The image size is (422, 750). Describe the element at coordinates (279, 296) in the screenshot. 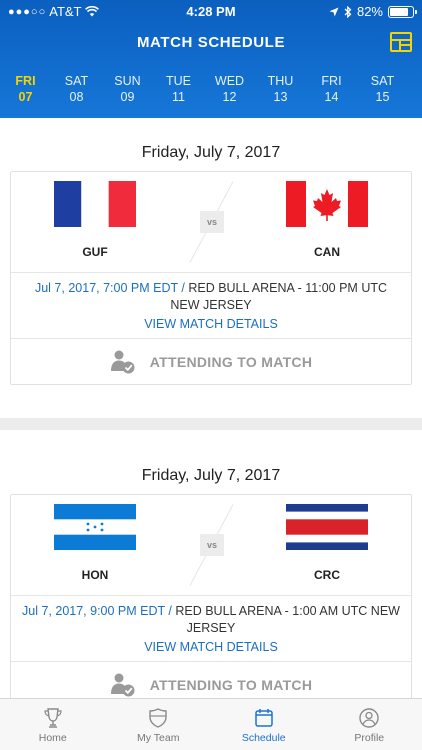

I see `match-venue: RED BULL ARENA - 11:00 PM UTC NEW JERSEY` at that location.